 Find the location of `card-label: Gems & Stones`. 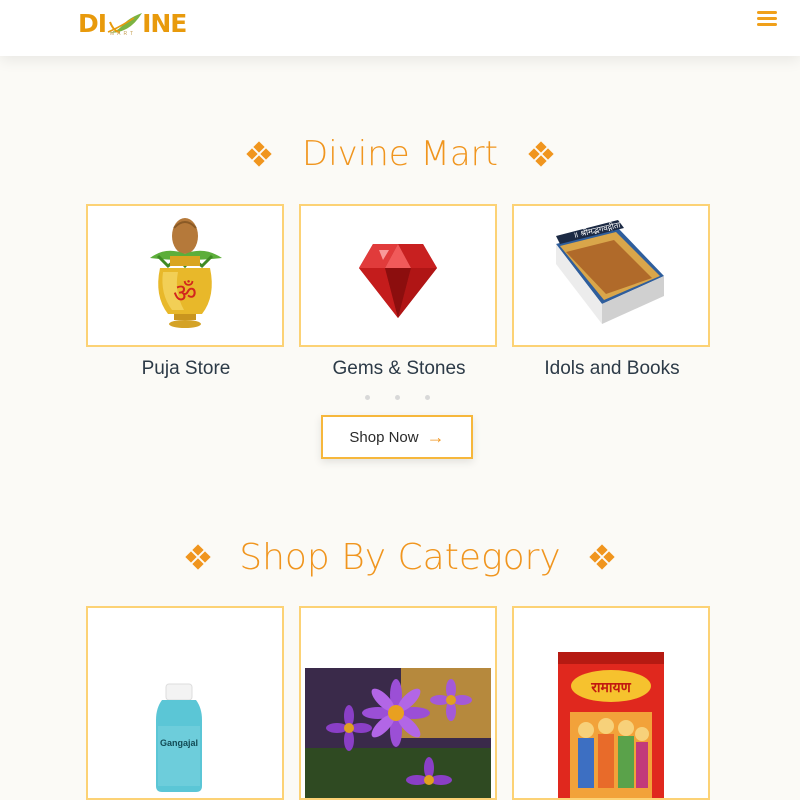

card-label: Gems & Stones is located at coordinates (399, 369).